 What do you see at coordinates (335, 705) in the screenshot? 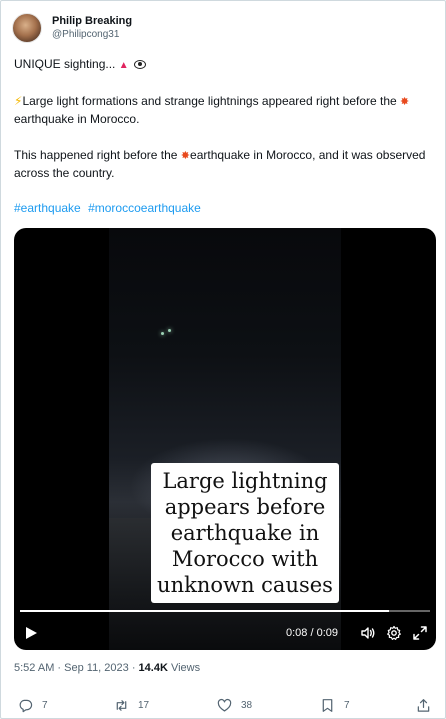
I see `bookmark-button: 7` at bounding box center [335, 705].